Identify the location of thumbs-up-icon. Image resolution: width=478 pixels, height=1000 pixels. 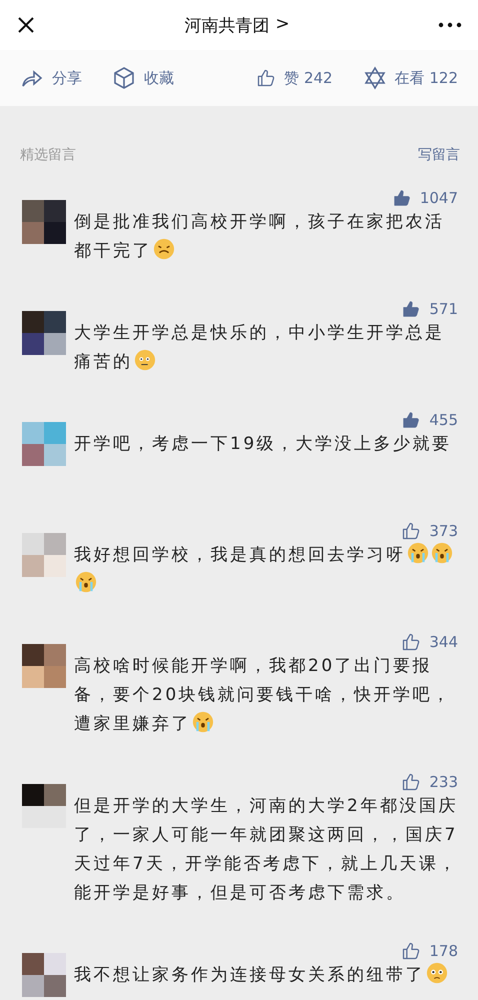
(266, 78).